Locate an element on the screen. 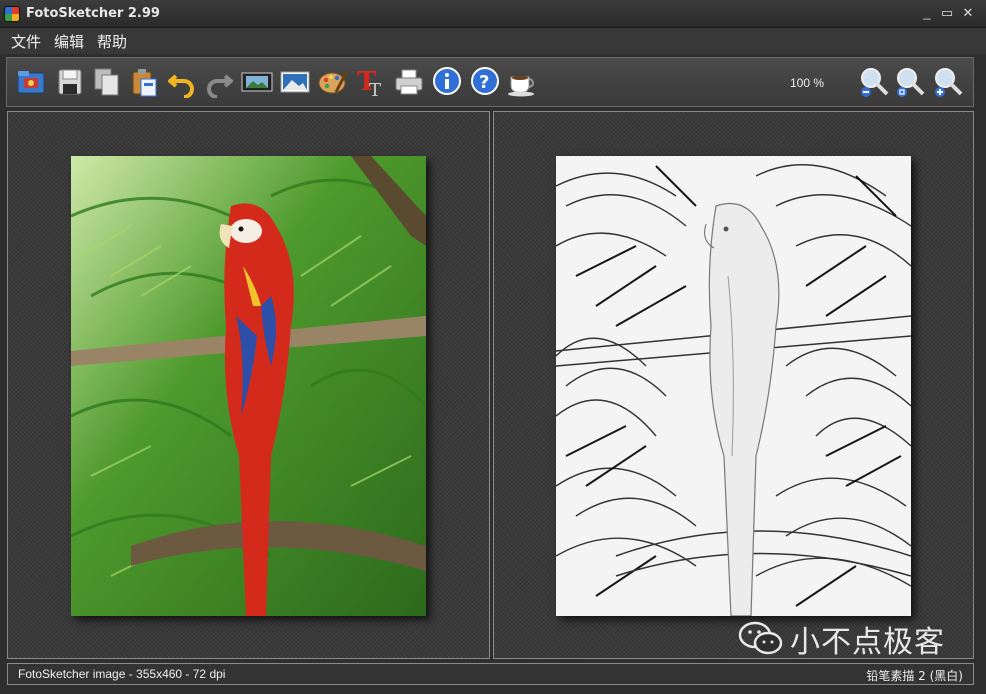 This screenshot has height=694, width=986. zoom-out-button is located at coordinates (874, 82).